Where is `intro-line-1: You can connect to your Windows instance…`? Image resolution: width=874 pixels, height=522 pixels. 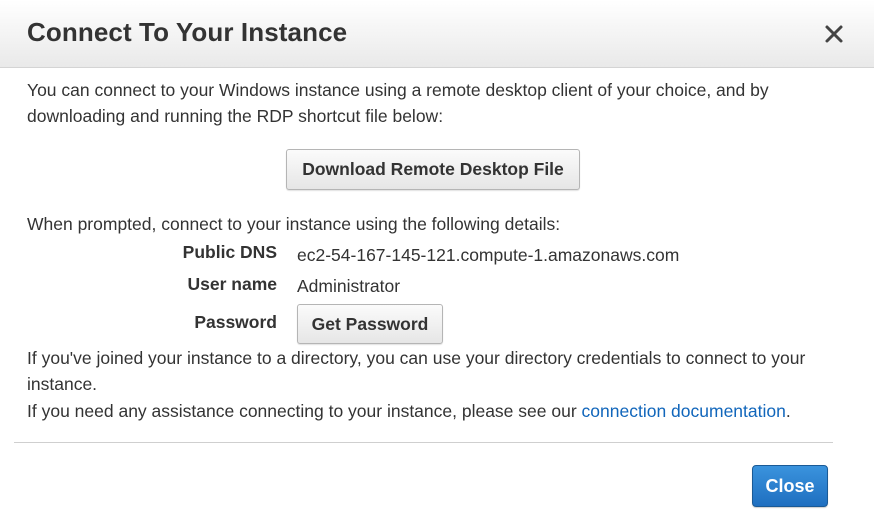
intro-line-1: You can connect to your Windows instance… is located at coordinates (398, 90).